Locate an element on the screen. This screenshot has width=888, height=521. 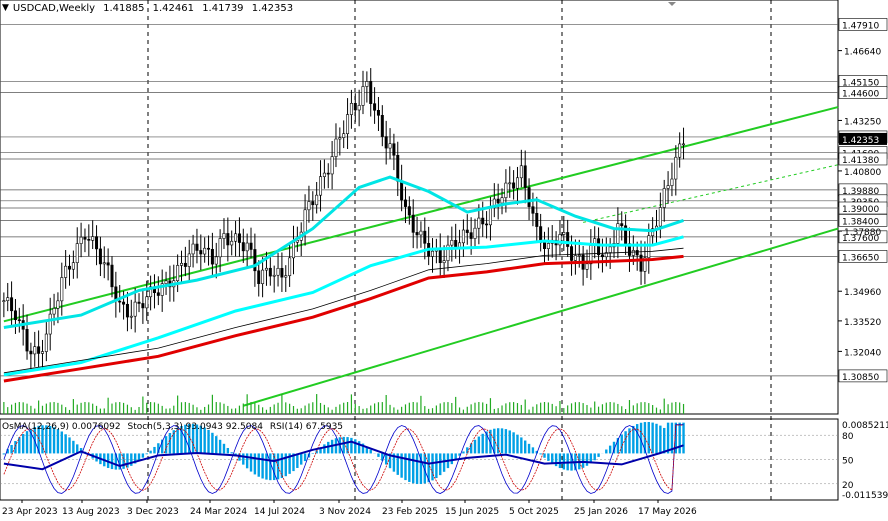
indicator-tick-label: 50 is located at coordinates (848, 462).